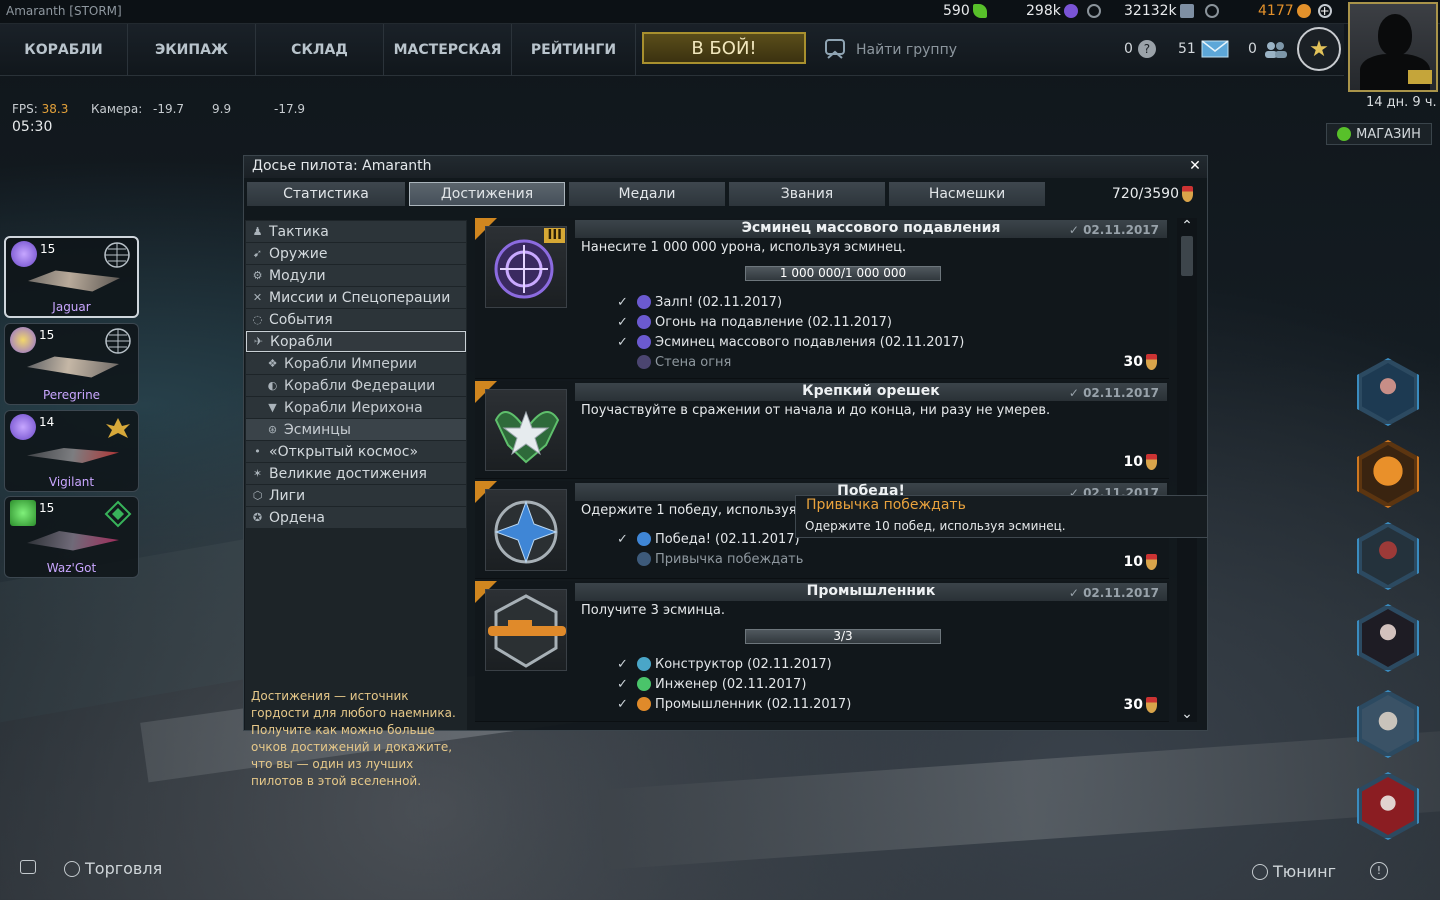  What do you see at coordinates (734, 684) in the screenshot?
I see `step-item: ✓ Инженер (02.11.2017)` at bounding box center [734, 684].